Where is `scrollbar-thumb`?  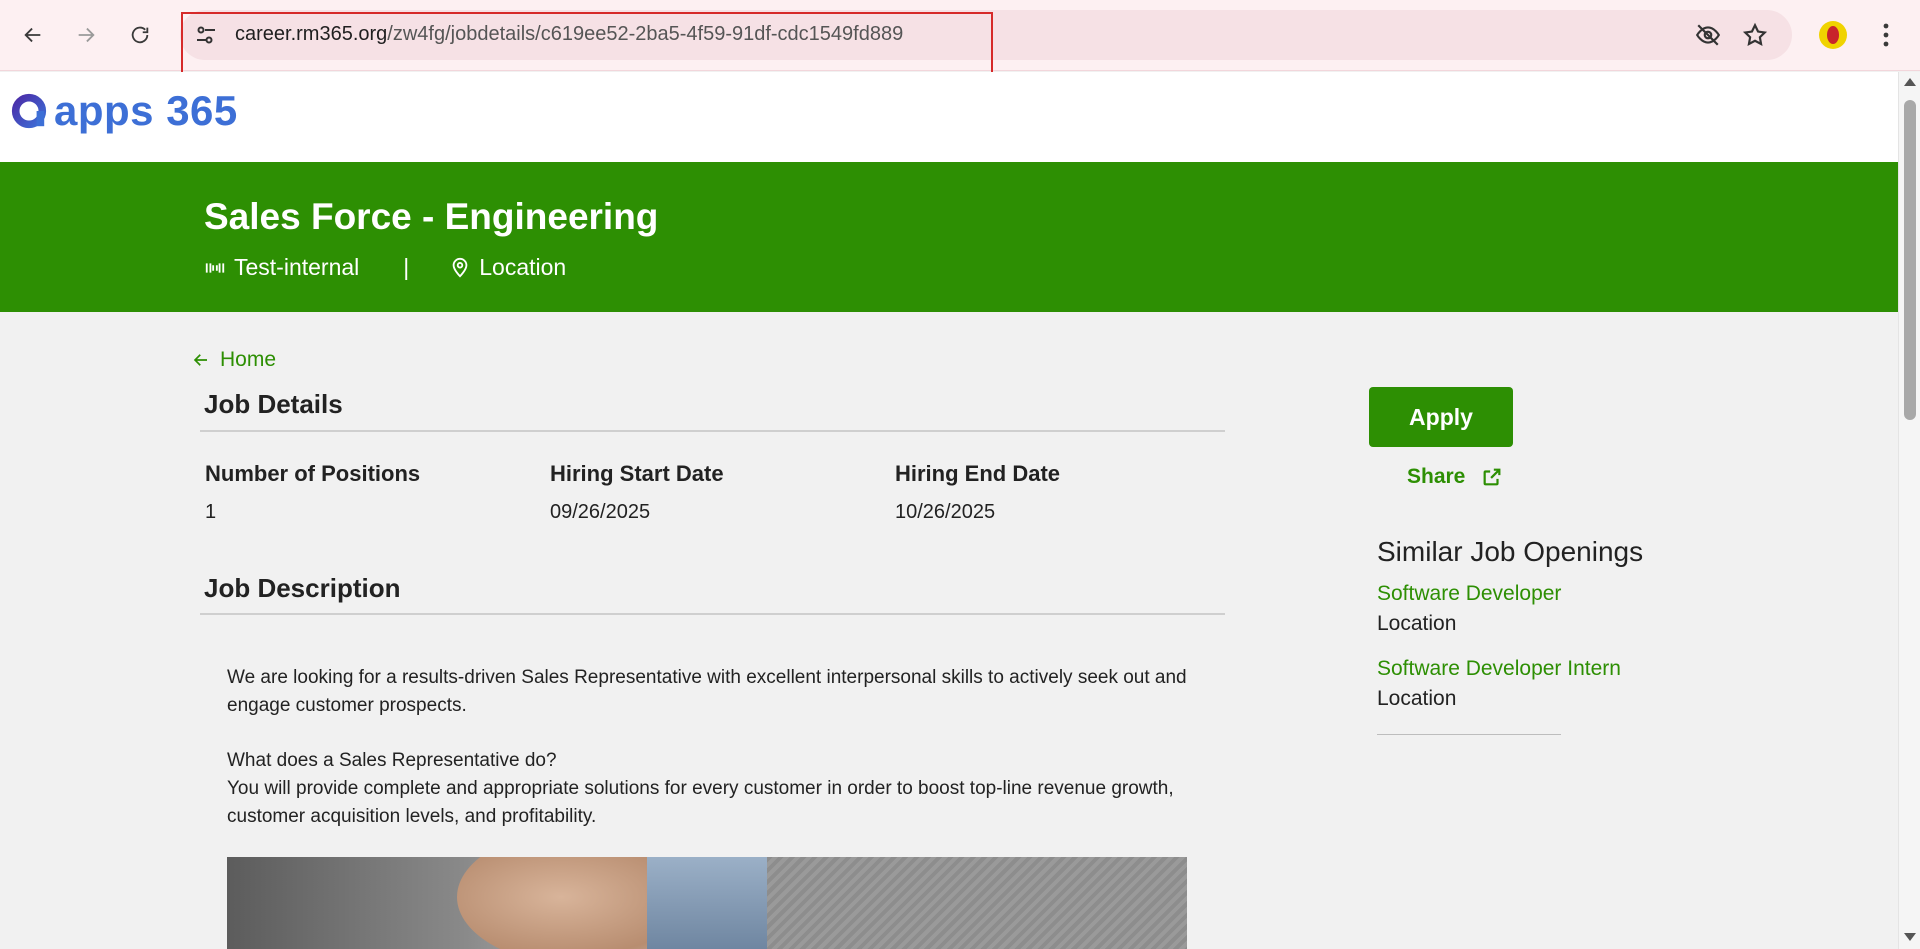 scrollbar-thumb is located at coordinates (1910, 260).